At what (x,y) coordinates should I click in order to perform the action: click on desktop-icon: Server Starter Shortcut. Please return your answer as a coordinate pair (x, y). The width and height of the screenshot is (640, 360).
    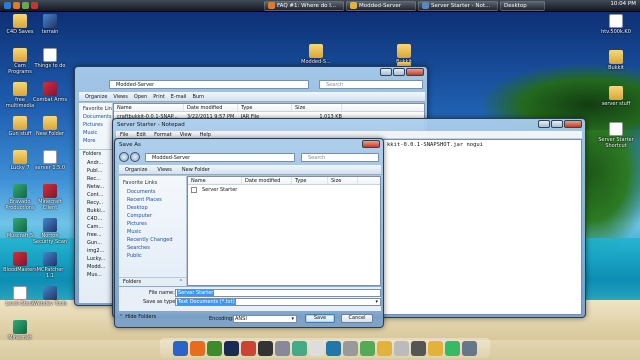
    Looking at the image, I should click on (616, 135).